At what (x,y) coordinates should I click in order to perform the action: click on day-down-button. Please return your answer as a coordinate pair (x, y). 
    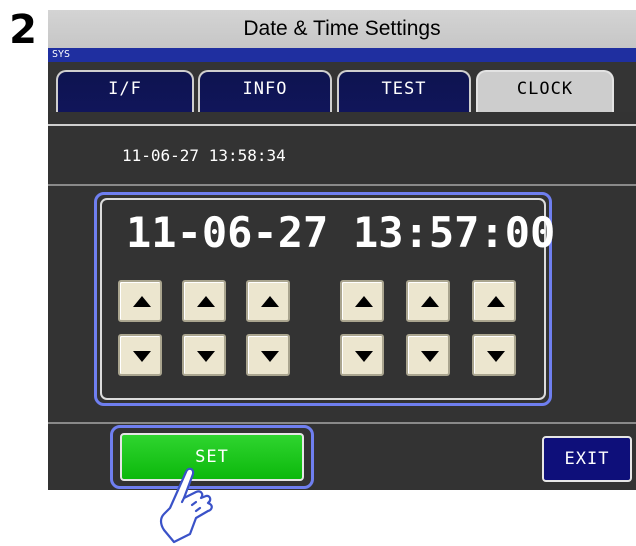
    Looking at the image, I should click on (268, 355).